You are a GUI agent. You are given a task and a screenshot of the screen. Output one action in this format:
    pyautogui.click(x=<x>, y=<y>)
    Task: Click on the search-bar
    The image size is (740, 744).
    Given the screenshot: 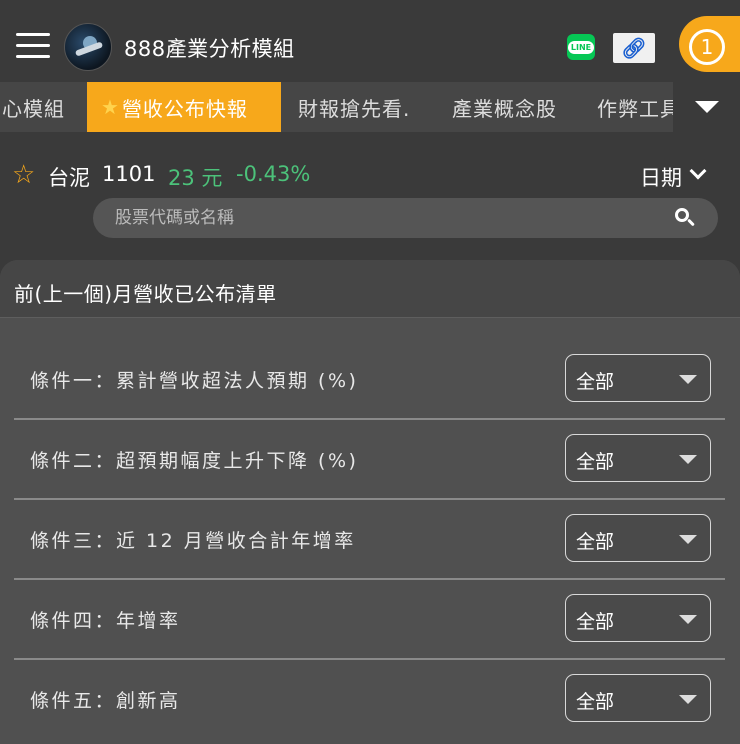 What is the action you would take?
    pyautogui.click(x=405, y=218)
    